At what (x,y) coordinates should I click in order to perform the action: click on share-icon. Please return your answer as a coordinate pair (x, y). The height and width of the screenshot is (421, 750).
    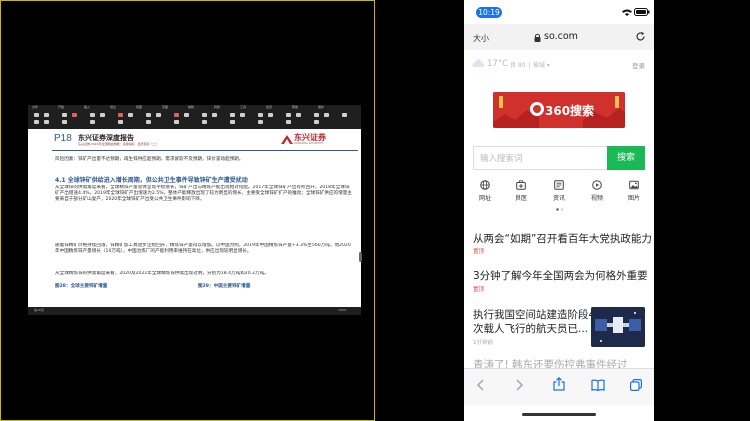
    Looking at the image, I should click on (559, 384).